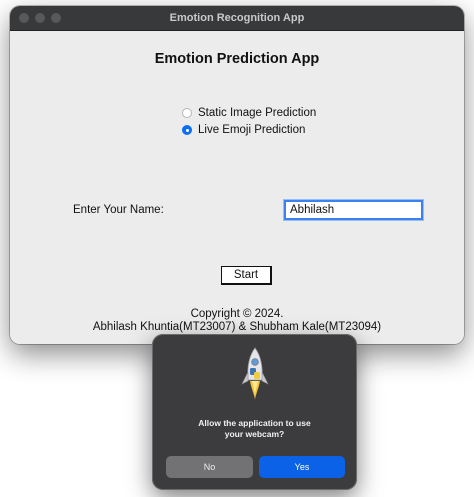  Describe the element at coordinates (237, 59) in the screenshot. I see `app-heading: Emotion Prediction App` at that location.